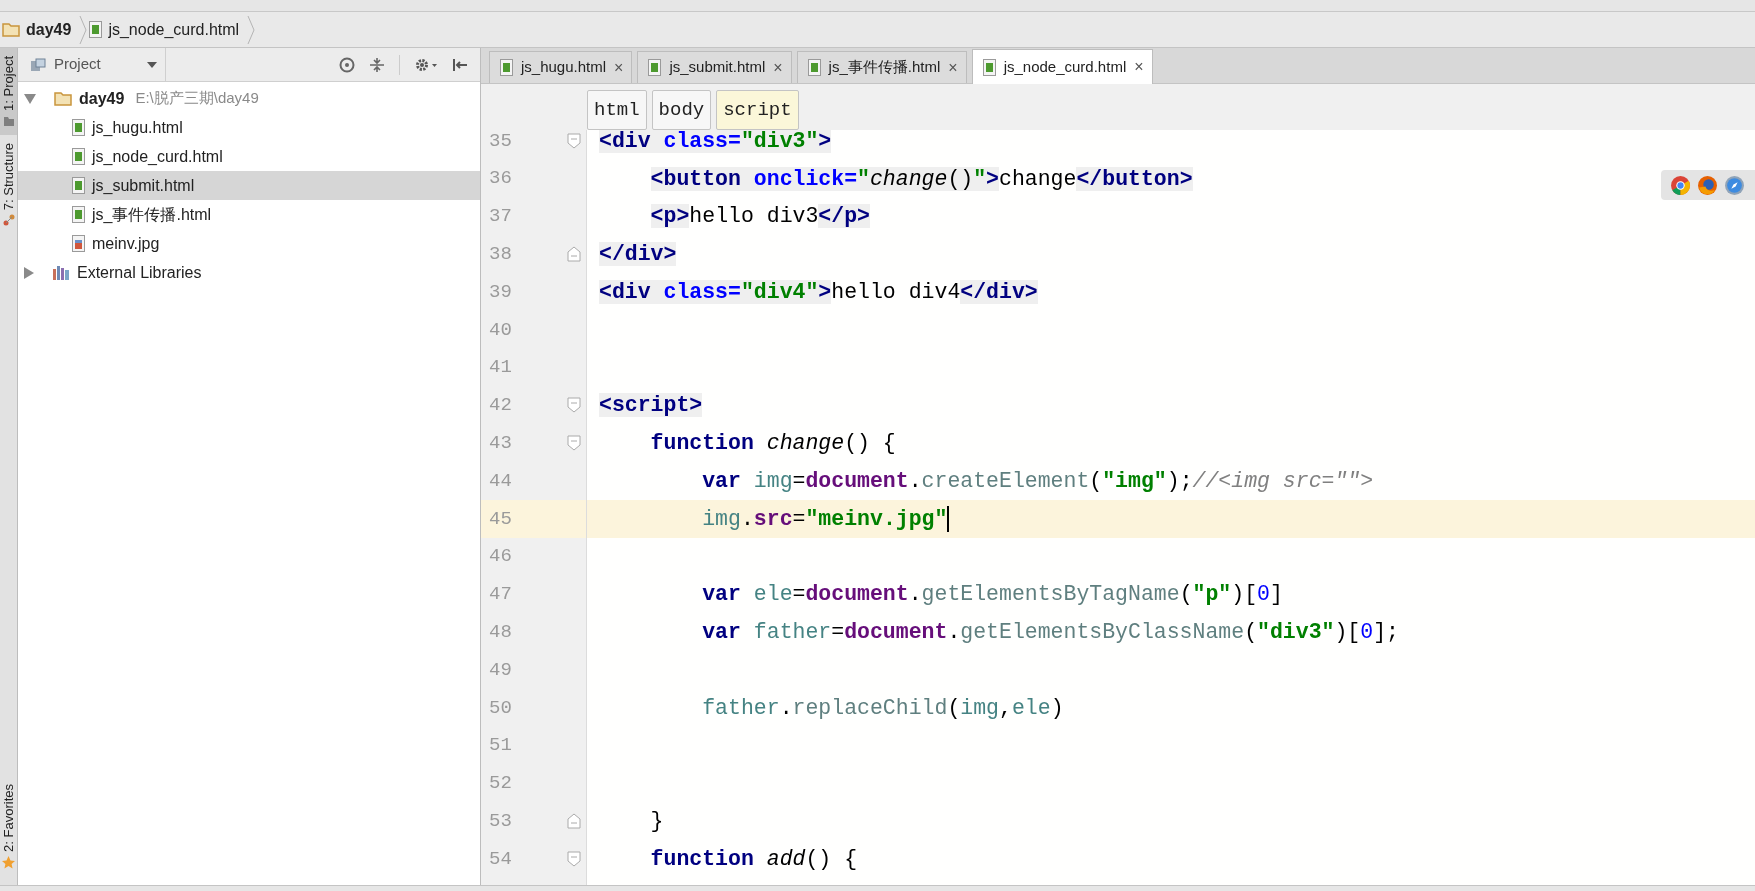 This screenshot has width=1755, height=891. What do you see at coordinates (500, 255) in the screenshot?
I see `line-number: 38` at bounding box center [500, 255].